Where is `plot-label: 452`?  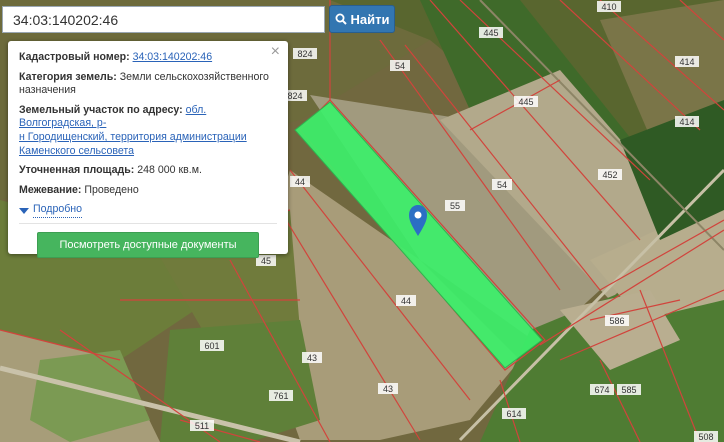
plot-label: 452 is located at coordinates (610, 174).